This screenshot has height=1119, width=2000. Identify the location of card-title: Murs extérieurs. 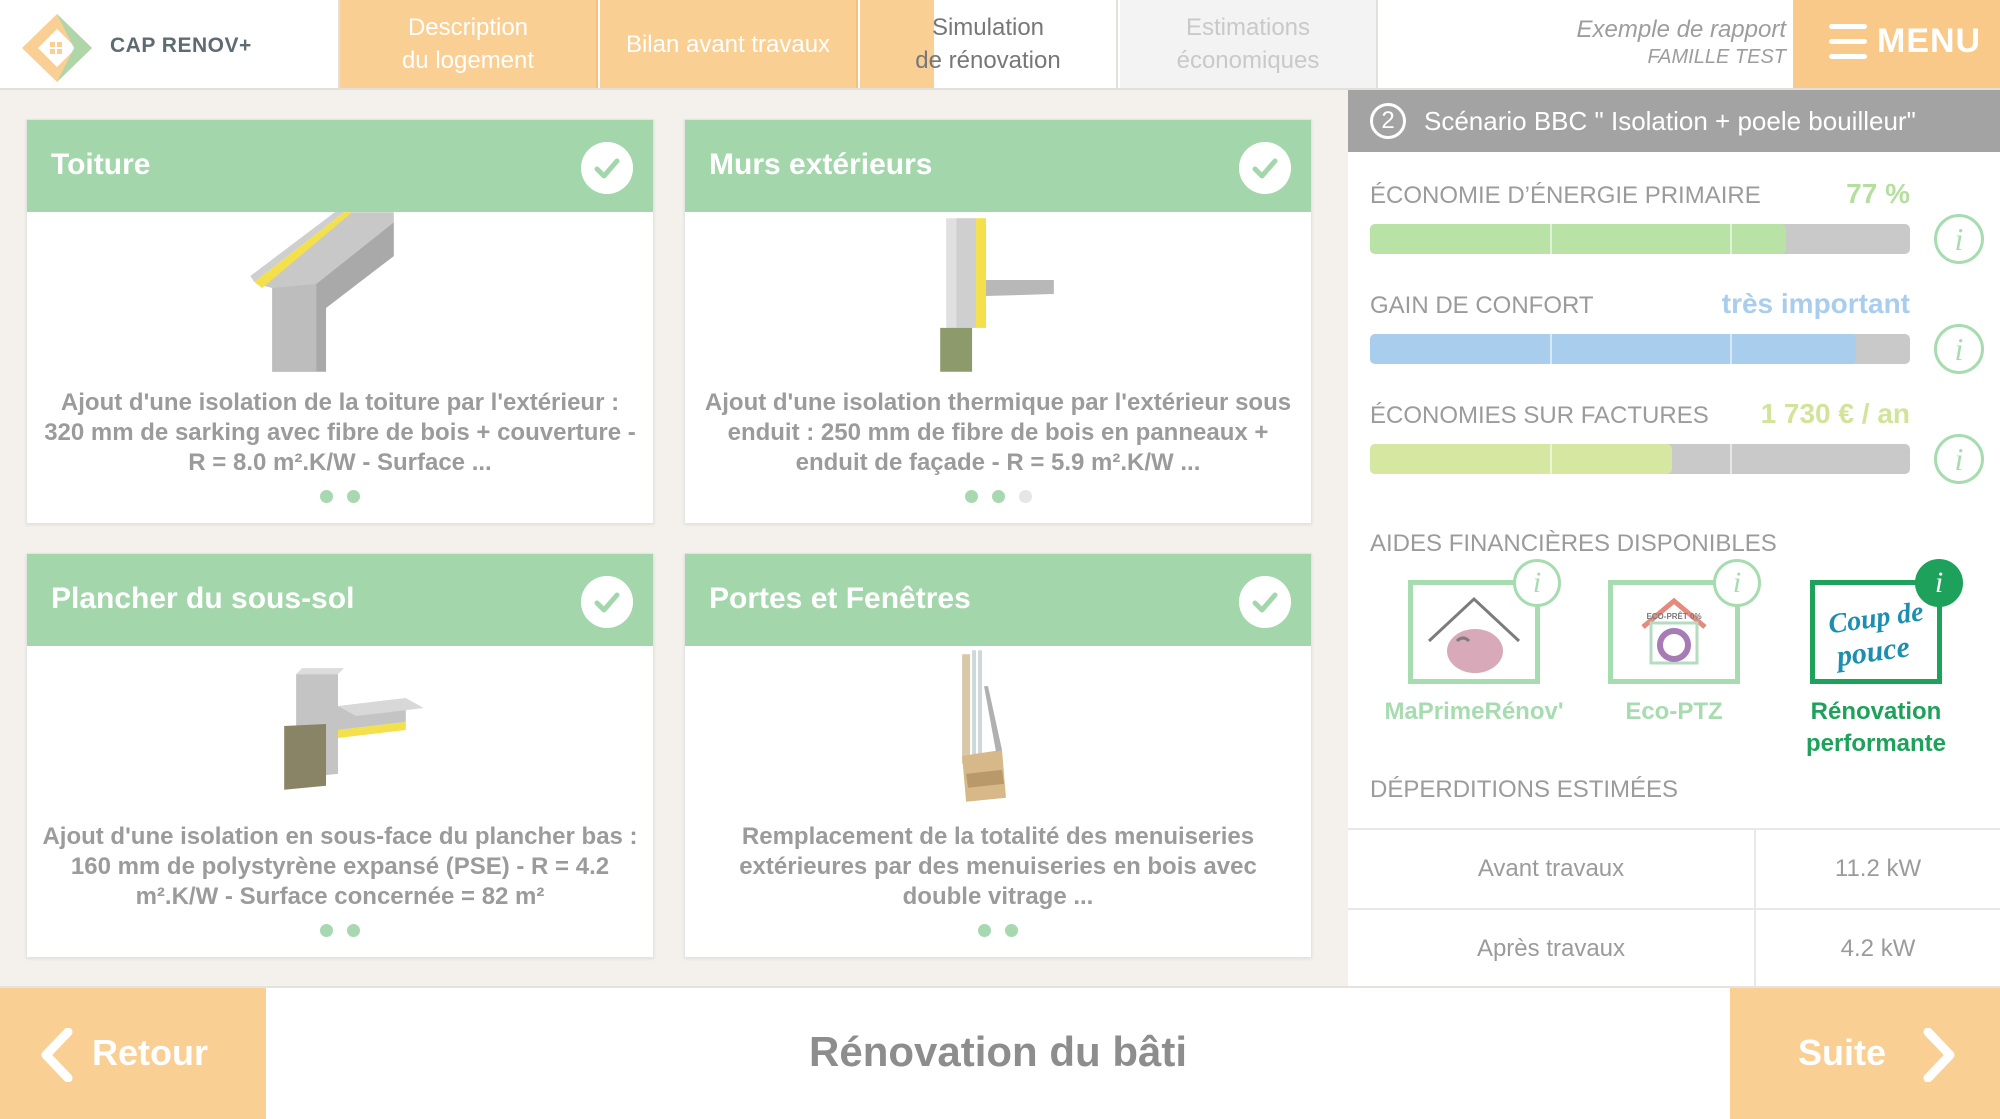
(821, 164).